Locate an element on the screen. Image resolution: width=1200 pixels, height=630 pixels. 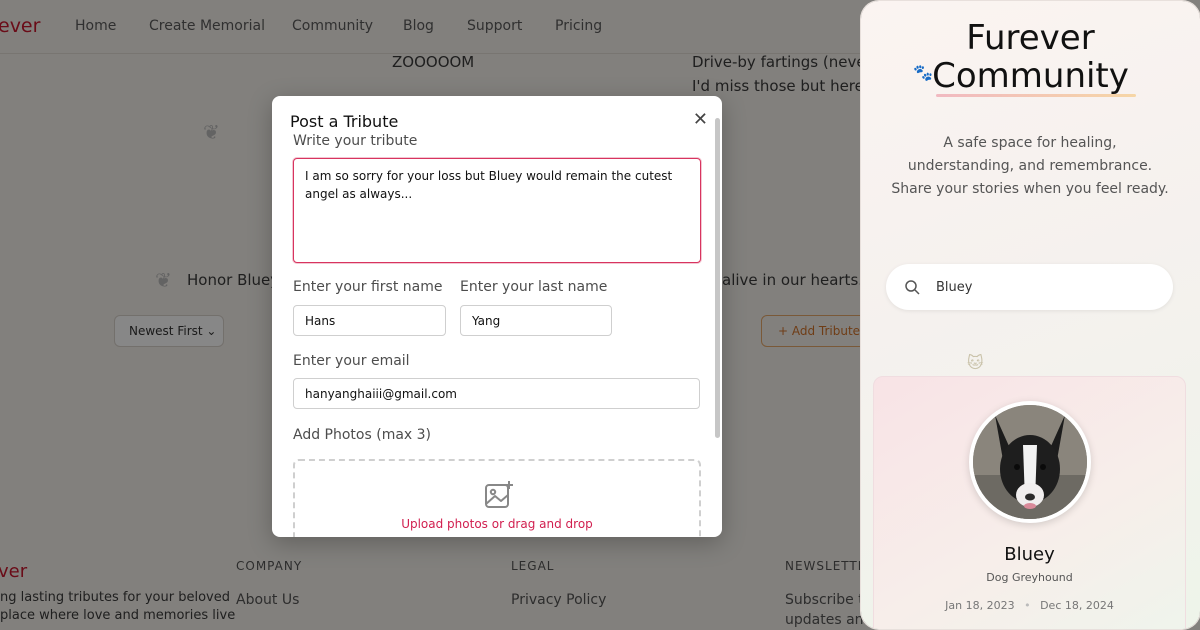
search-icon is located at coordinates (912, 287).